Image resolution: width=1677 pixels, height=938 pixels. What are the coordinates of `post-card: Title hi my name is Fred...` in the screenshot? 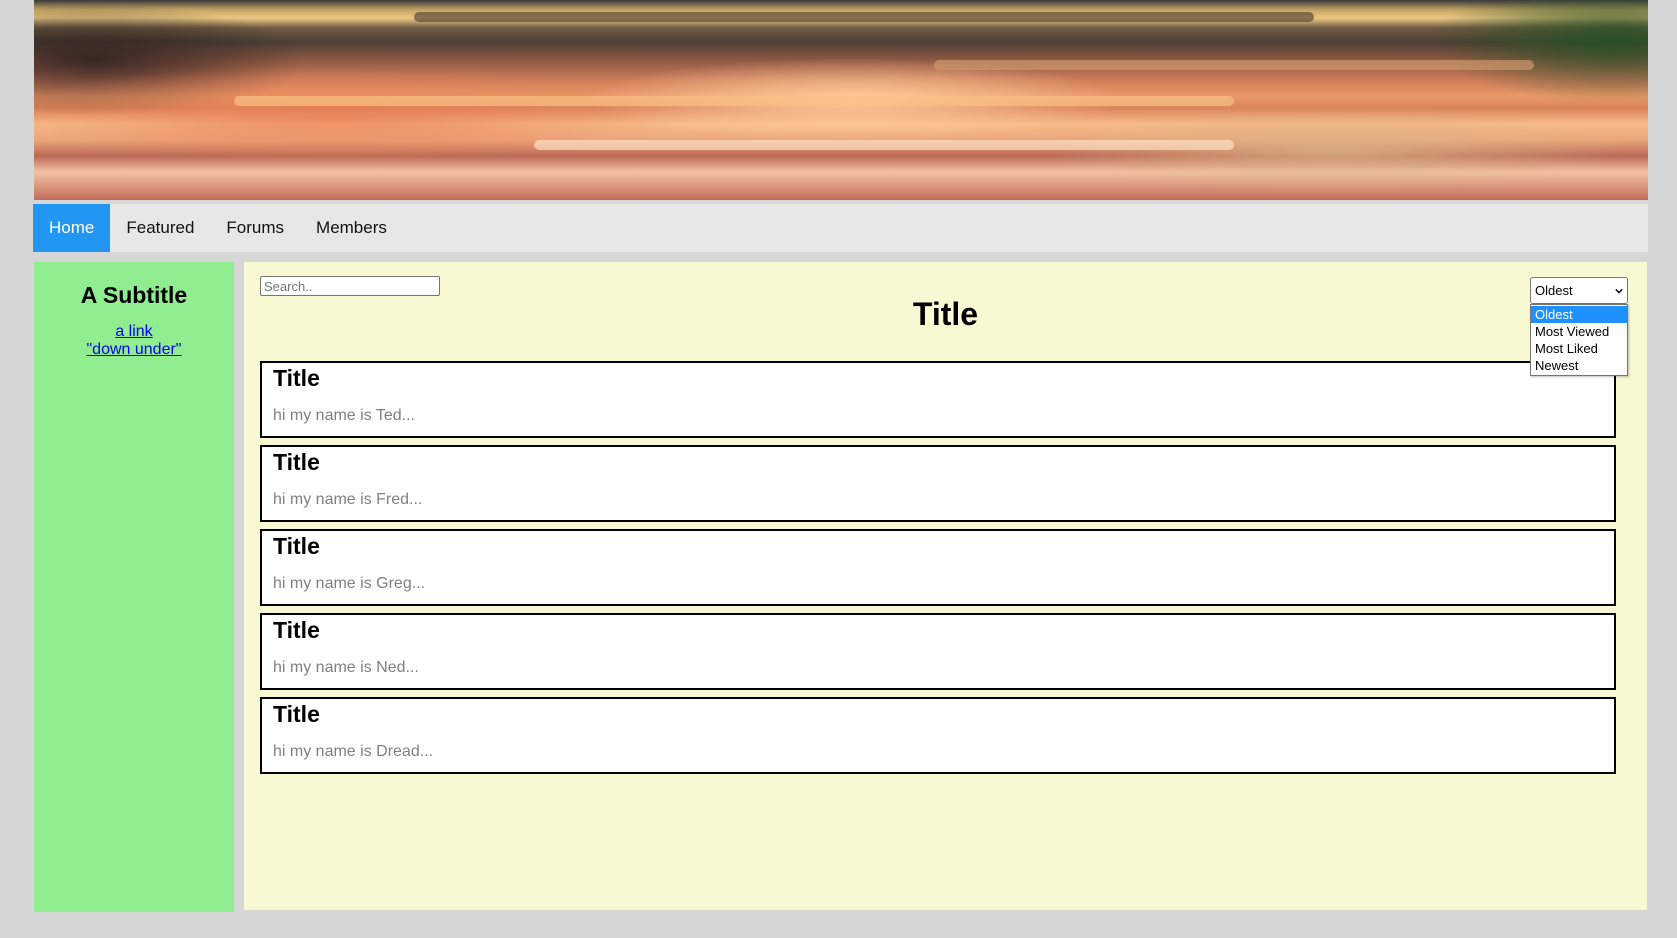 It's located at (938, 483).